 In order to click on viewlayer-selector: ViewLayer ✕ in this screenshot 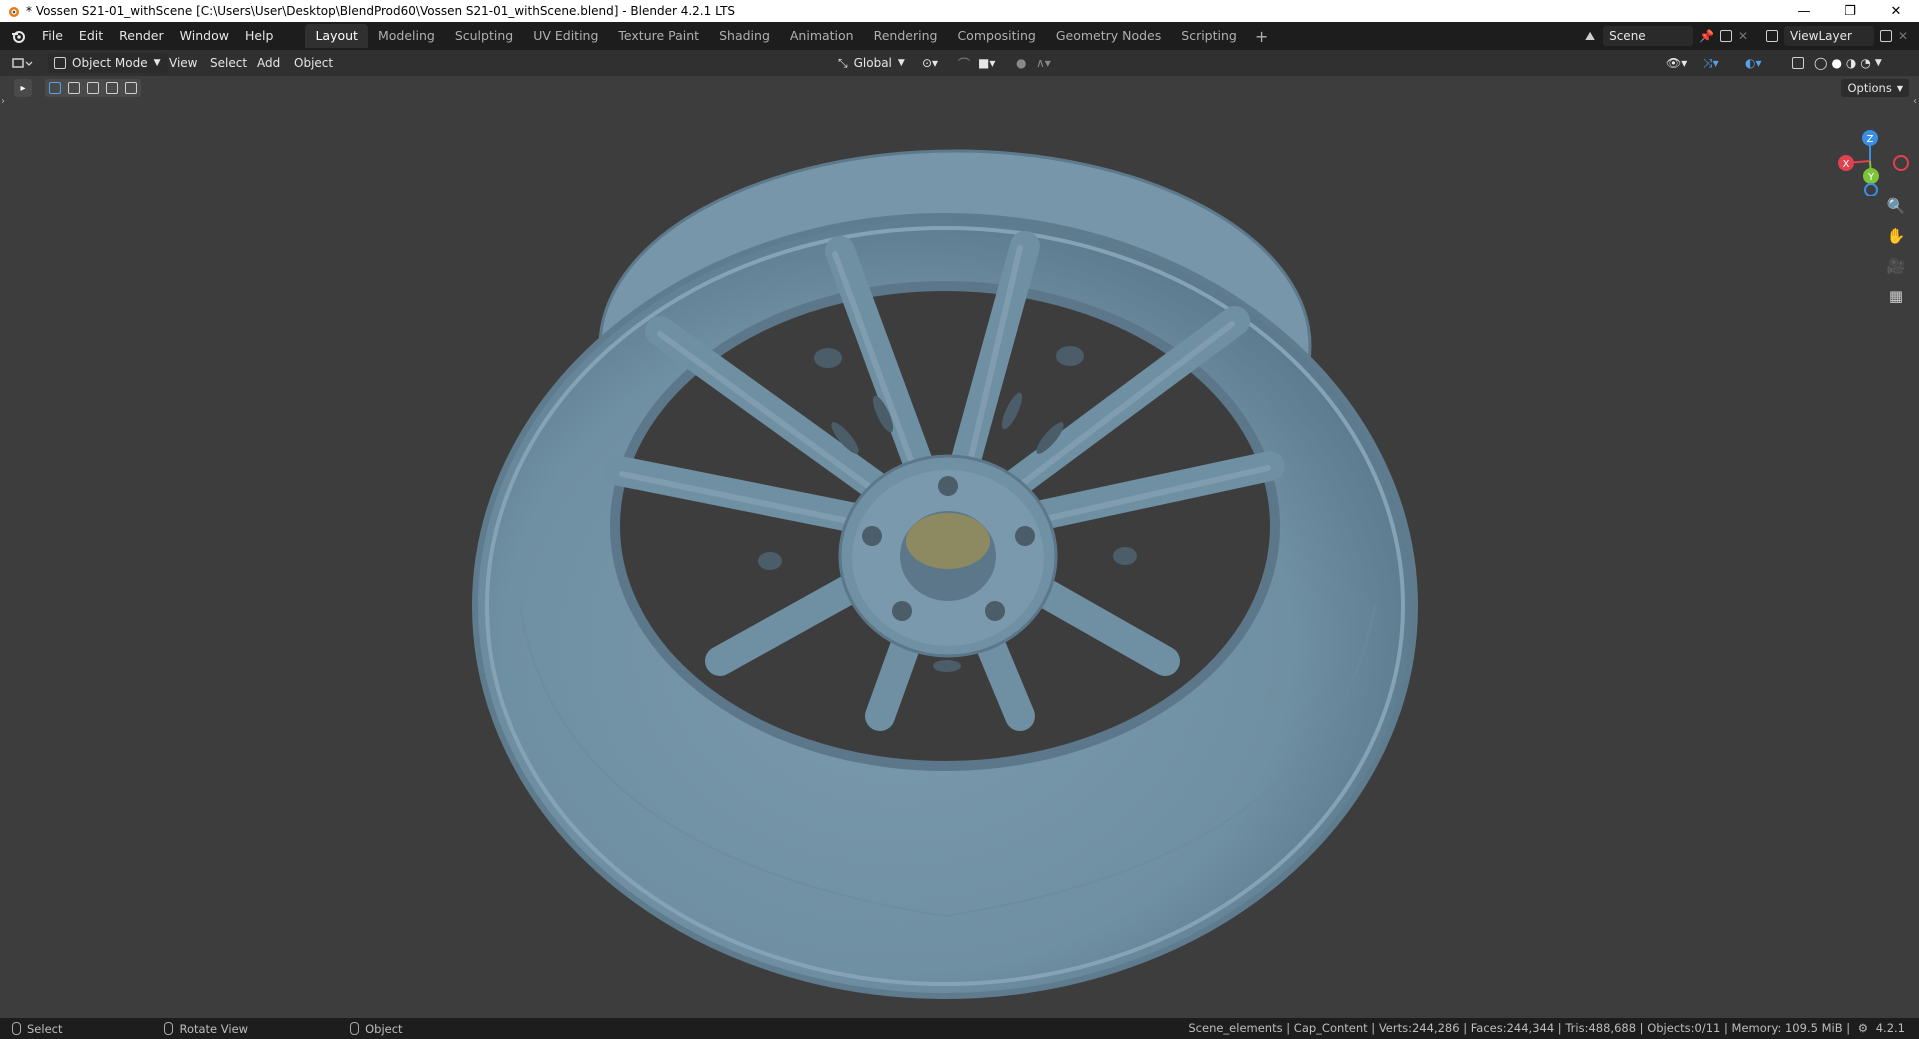, I will do `click(1837, 36)`.